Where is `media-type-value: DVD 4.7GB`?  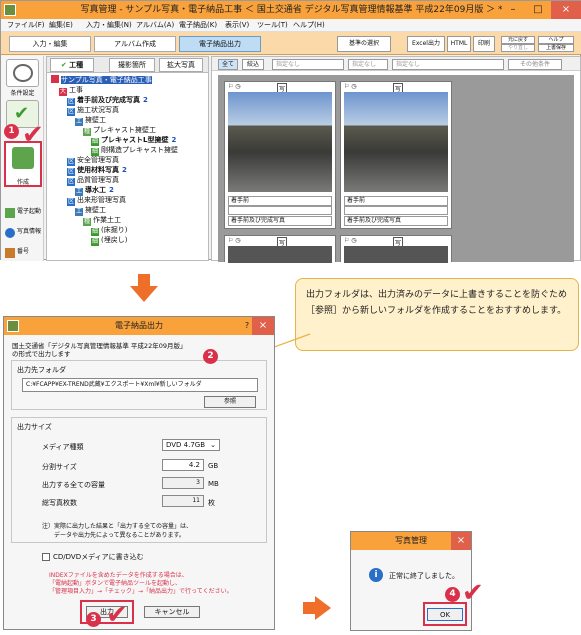
media-type-value: DVD 4.7GB is located at coordinates (186, 445).